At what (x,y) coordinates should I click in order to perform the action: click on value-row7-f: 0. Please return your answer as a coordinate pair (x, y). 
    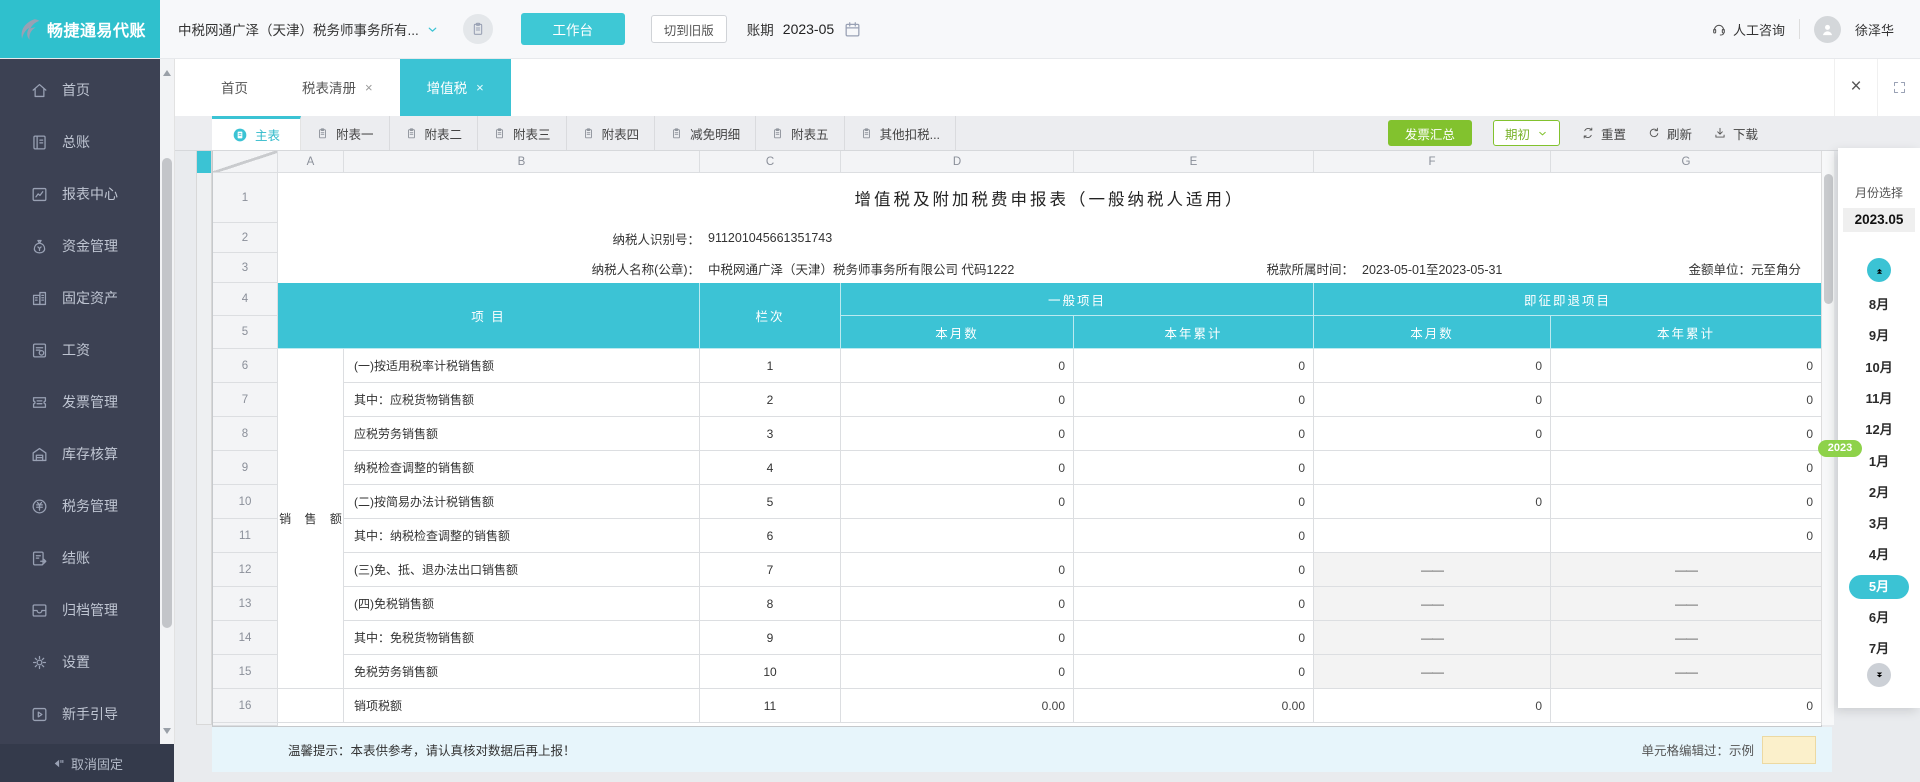
    Looking at the image, I should click on (1432, 400).